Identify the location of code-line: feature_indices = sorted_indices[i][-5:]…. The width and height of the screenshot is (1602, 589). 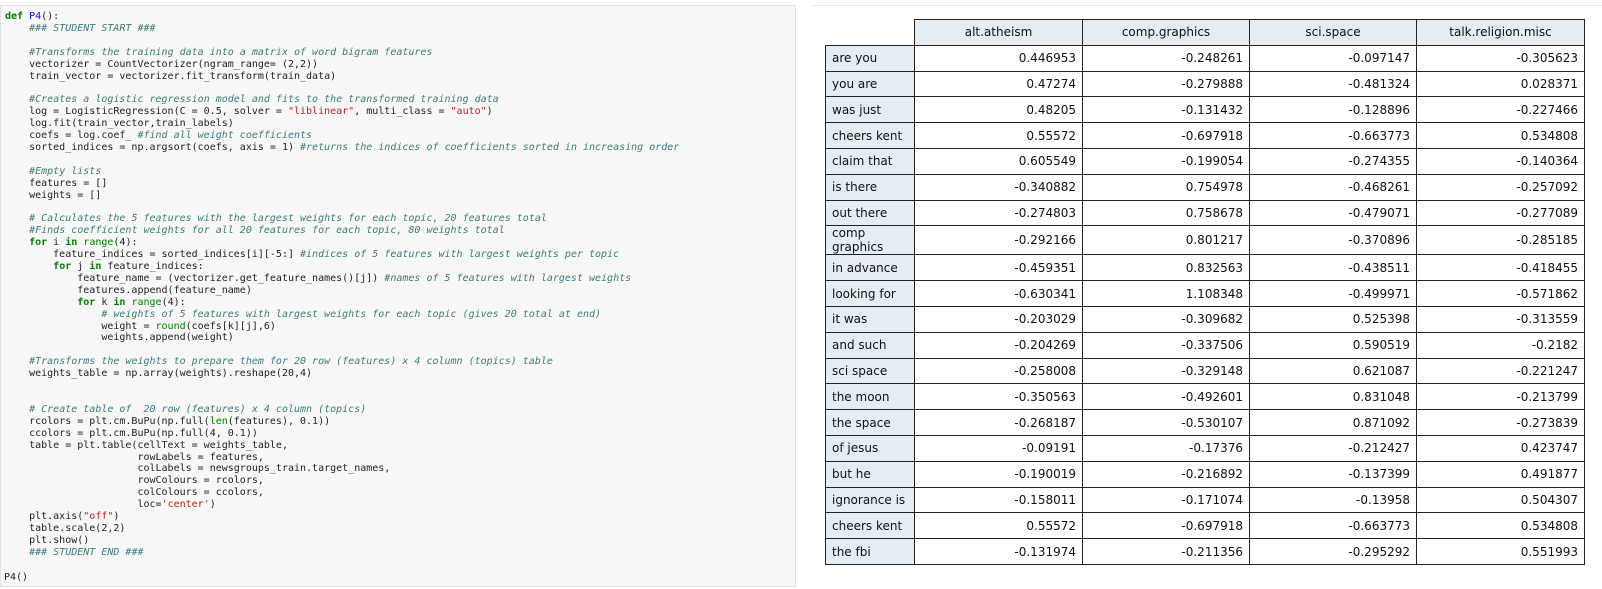
(312, 255).